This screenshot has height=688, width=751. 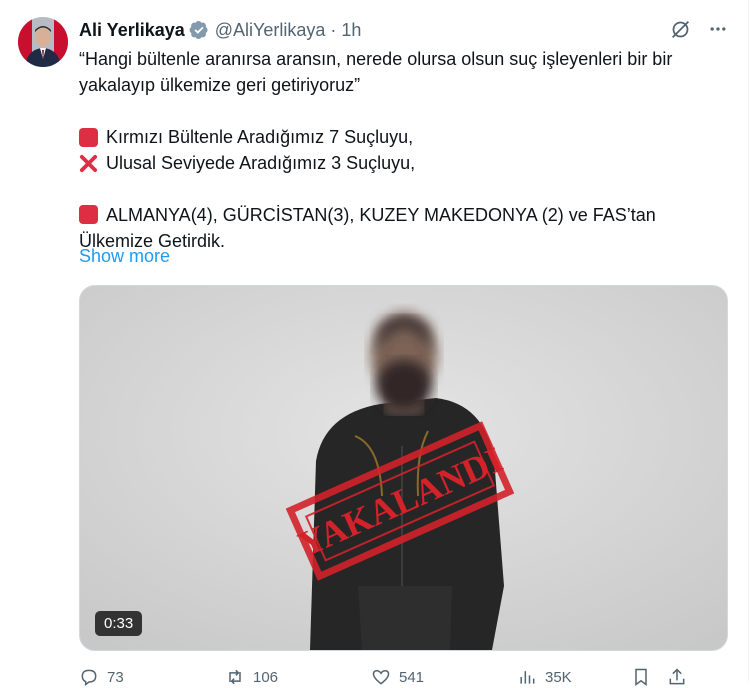 What do you see at coordinates (748, 340) in the screenshot?
I see `timeline-border` at bounding box center [748, 340].